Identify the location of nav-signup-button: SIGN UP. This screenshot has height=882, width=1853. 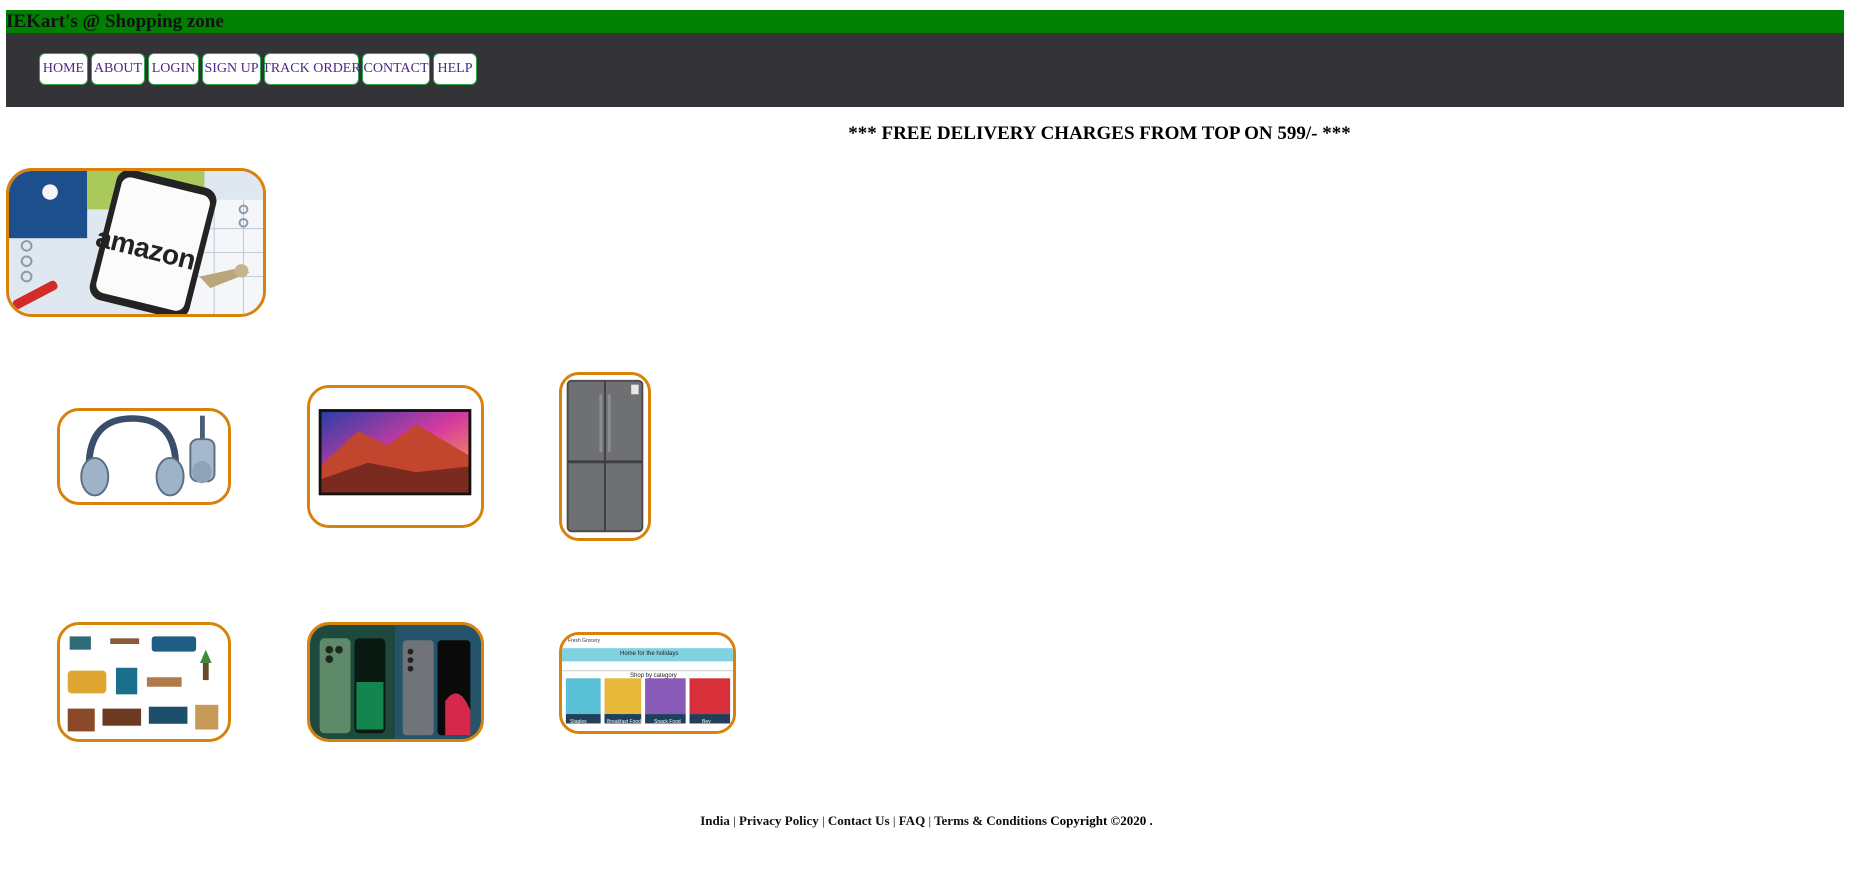
(231, 69).